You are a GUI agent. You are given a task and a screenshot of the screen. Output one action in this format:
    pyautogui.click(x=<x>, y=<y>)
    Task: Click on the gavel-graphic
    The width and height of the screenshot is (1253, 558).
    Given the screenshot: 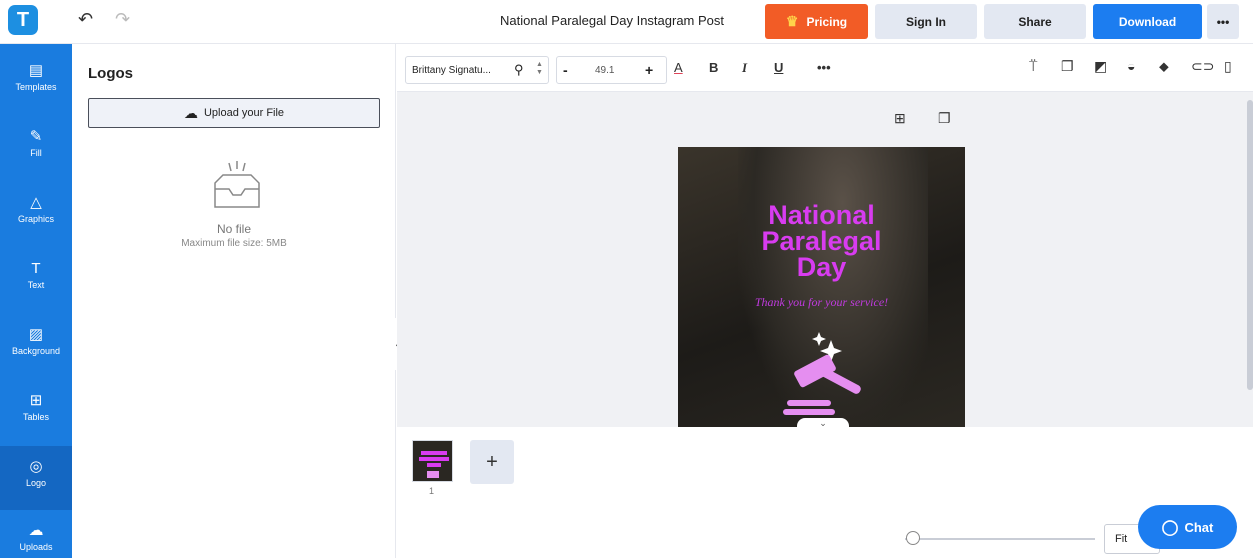 What is the action you would take?
    pyautogui.click(x=826, y=377)
    